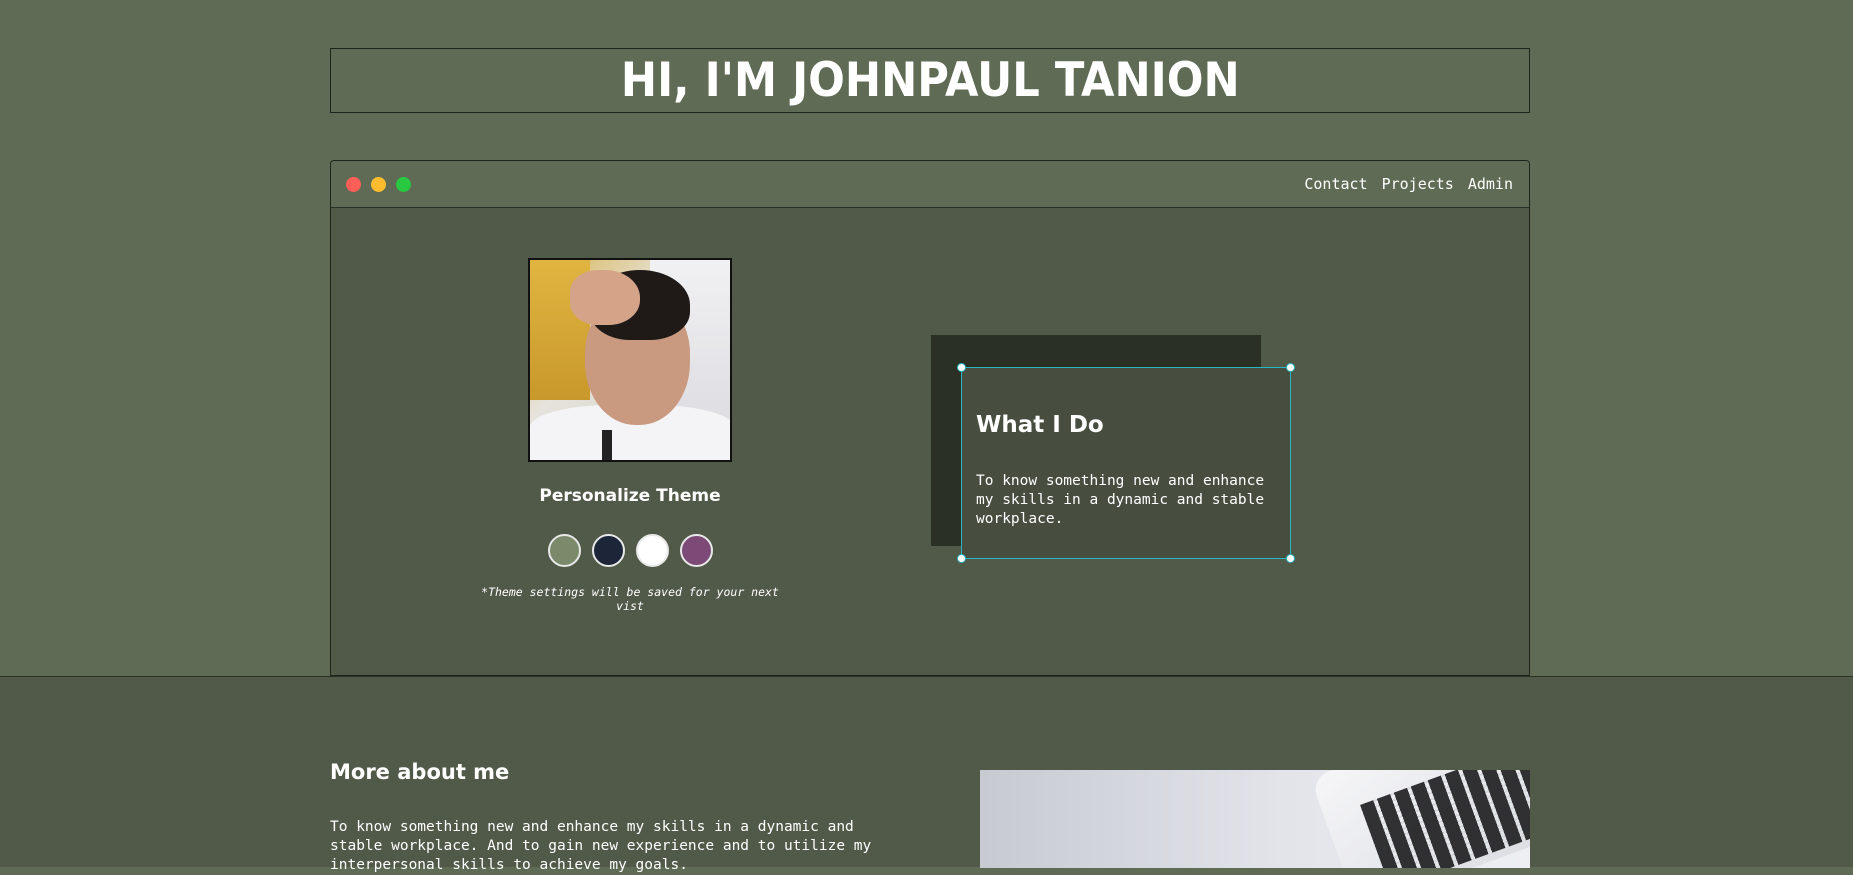 The image size is (1853, 875). Describe the element at coordinates (1290, 558) in the screenshot. I see `resize-handle-bottom-right` at that location.